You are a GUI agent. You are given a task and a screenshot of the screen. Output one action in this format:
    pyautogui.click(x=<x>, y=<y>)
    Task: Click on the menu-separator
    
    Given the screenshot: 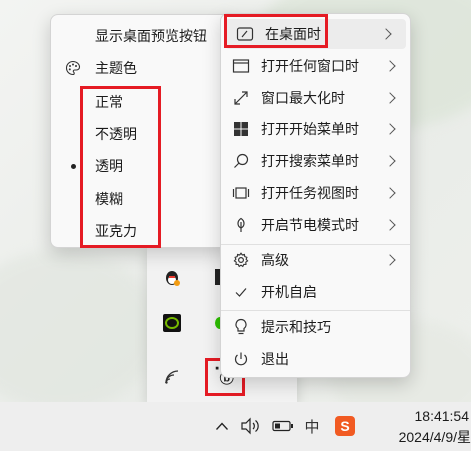 What is the action you would take?
    pyautogui.click(x=315, y=310)
    